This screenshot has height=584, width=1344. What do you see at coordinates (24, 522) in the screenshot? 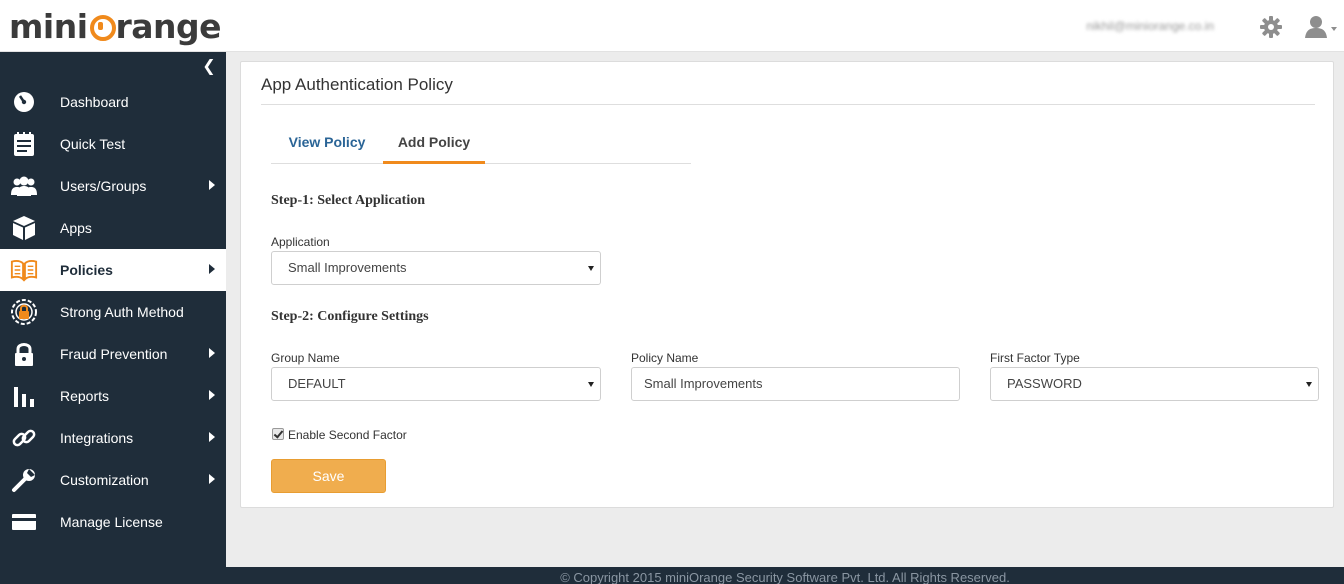
I see `credit-card-icon` at bounding box center [24, 522].